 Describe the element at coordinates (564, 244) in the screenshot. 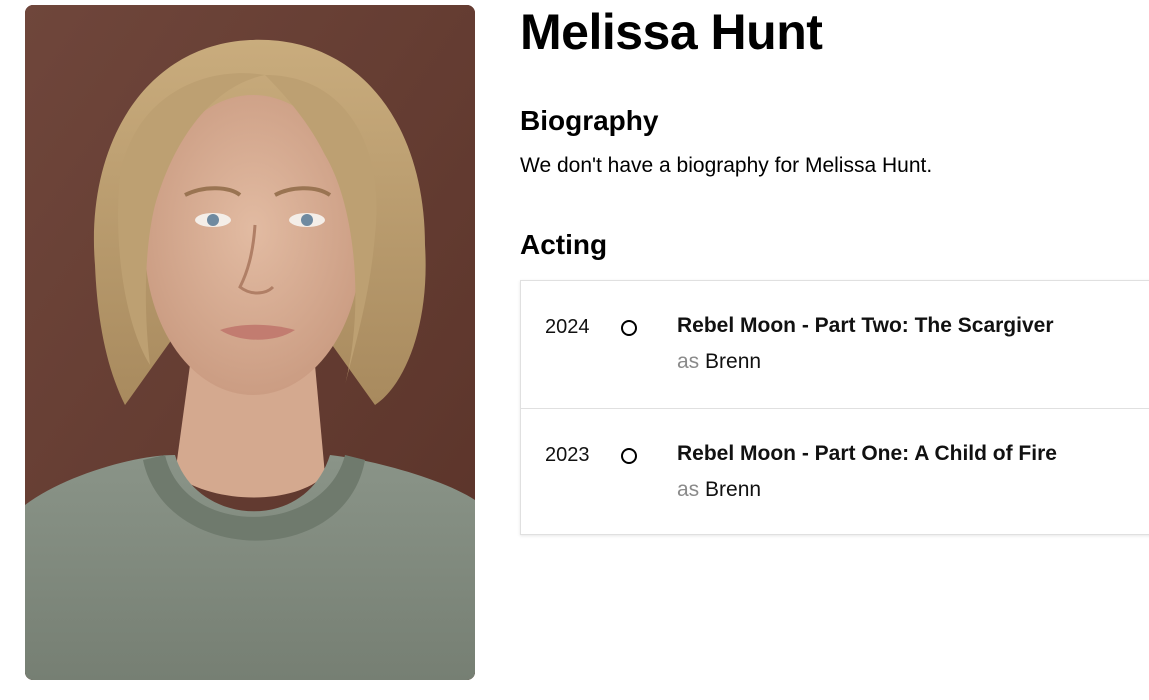

I see `acting-heading: Acting` at that location.